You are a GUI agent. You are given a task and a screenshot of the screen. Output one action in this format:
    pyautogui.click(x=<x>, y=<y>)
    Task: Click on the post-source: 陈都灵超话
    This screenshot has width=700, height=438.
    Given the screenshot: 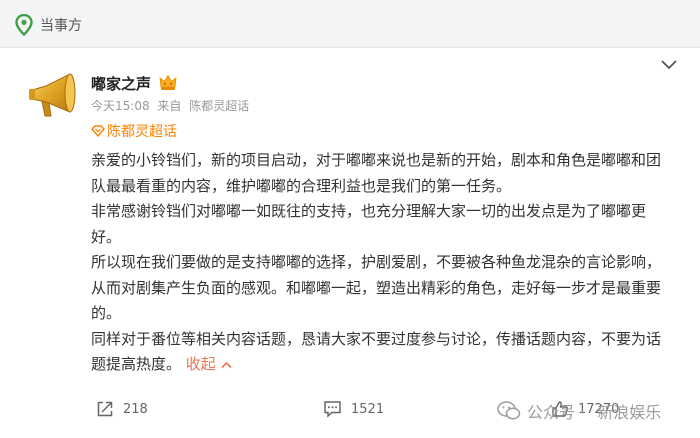 What is the action you would take?
    pyautogui.click(x=219, y=106)
    